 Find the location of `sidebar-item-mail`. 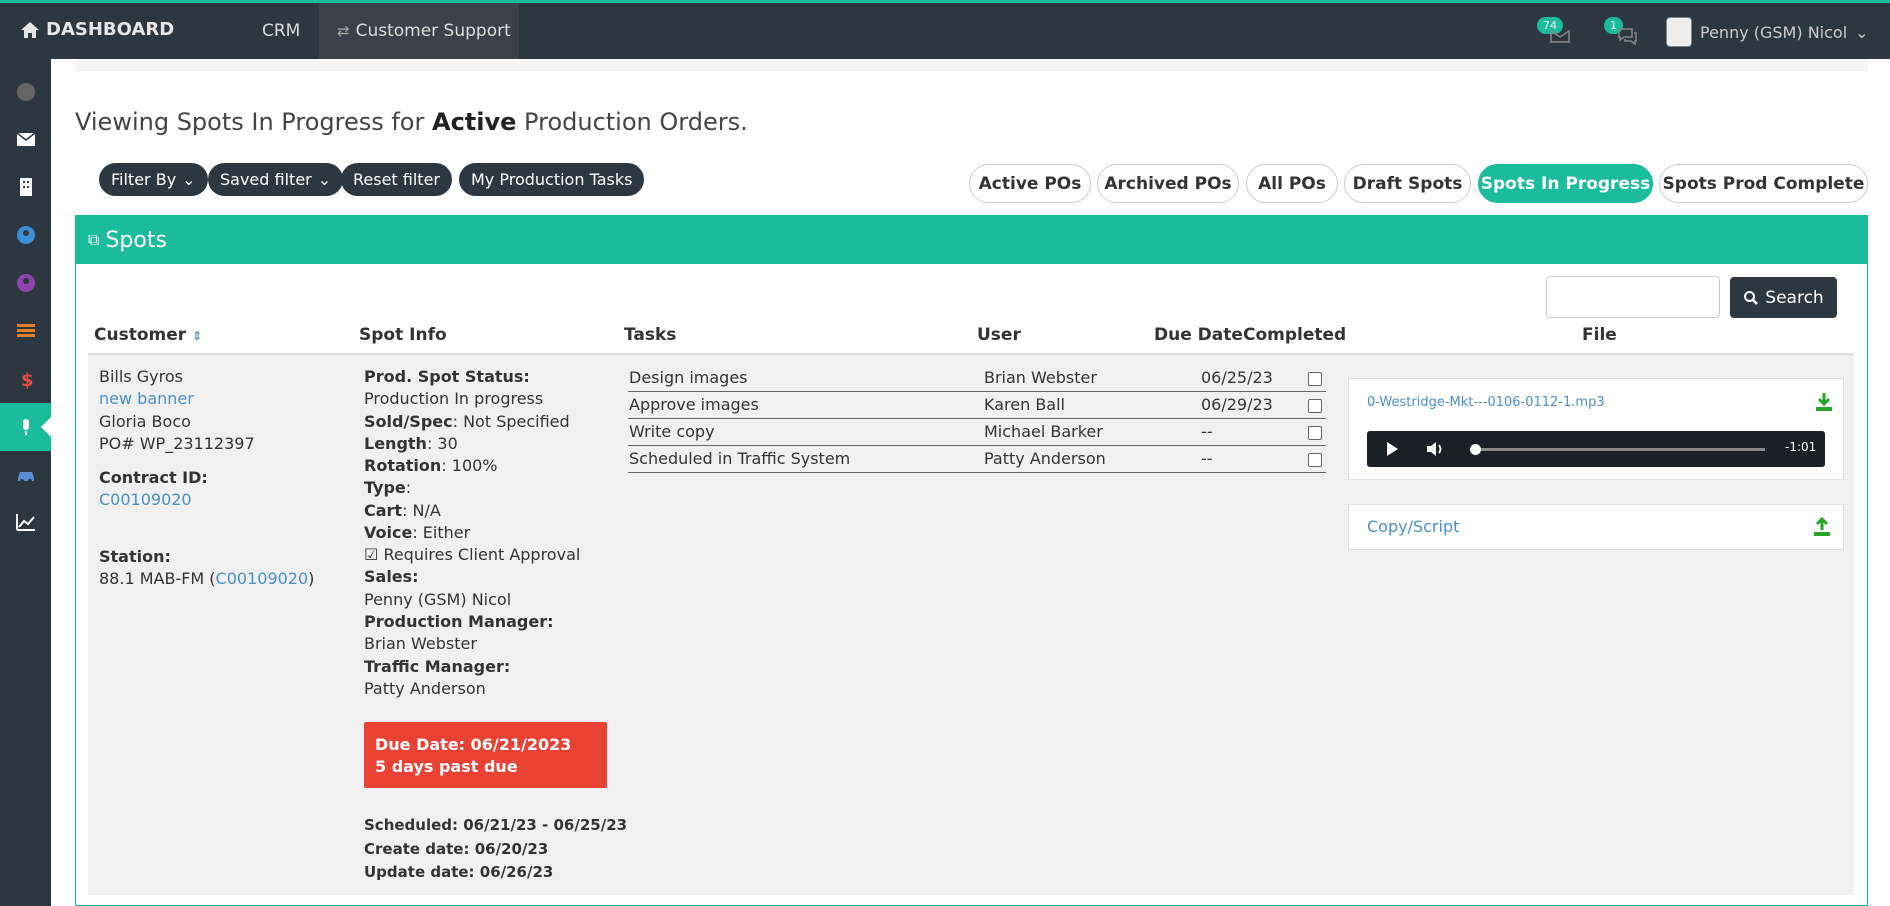

sidebar-item-mail is located at coordinates (25, 139).